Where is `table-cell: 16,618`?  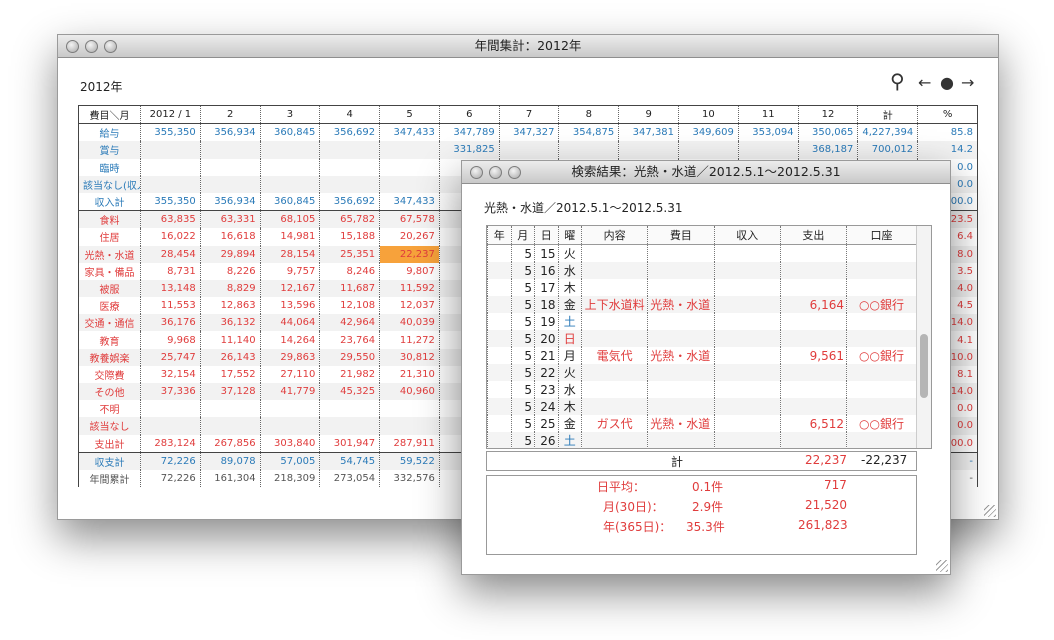
table-cell: 16,618 is located at coordinates (230, 237).